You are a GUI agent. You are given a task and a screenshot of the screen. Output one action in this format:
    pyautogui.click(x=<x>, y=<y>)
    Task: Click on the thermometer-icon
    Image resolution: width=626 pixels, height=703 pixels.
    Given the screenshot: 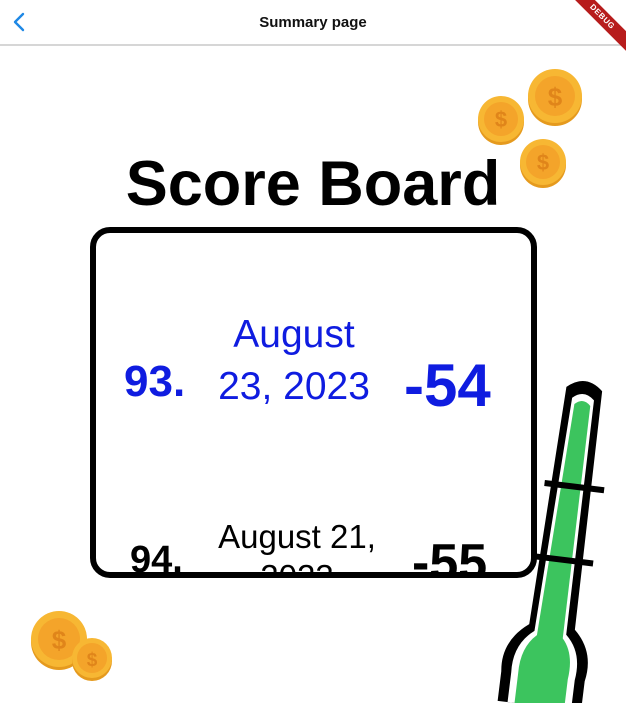 What is the action you would take?
    pyautogui.click(x=551, y=542)
    